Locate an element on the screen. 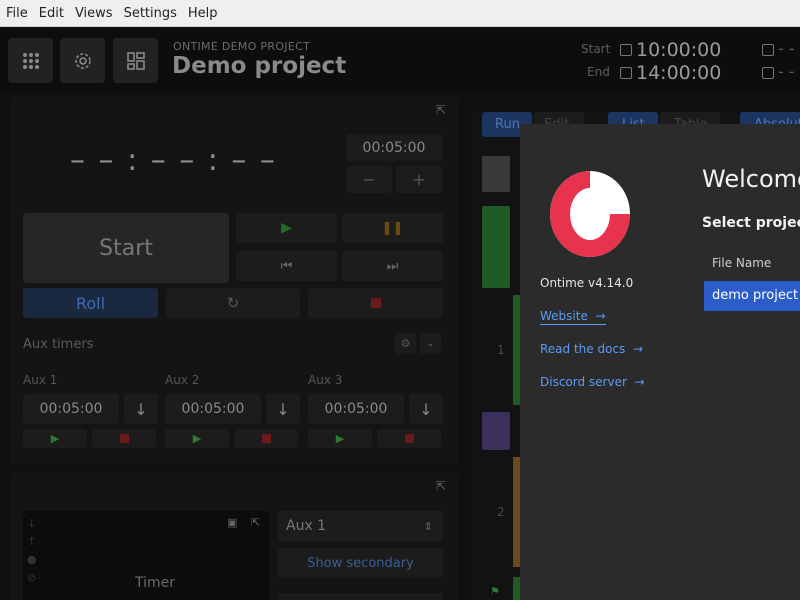 Image resolution: width=800 pixels, height=600 pixels. rundown-event-green is located at coordinates (496, 247).